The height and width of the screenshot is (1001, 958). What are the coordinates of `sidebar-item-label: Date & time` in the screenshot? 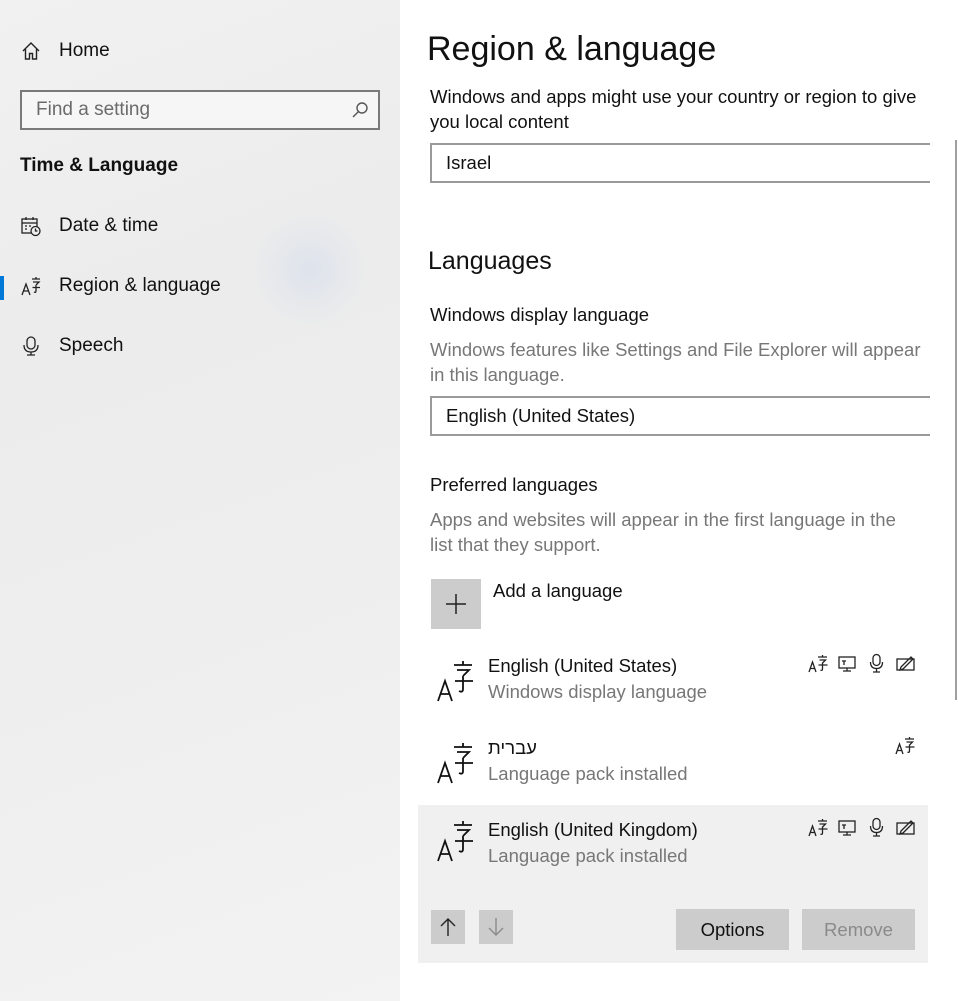 It's located at (109, 225).